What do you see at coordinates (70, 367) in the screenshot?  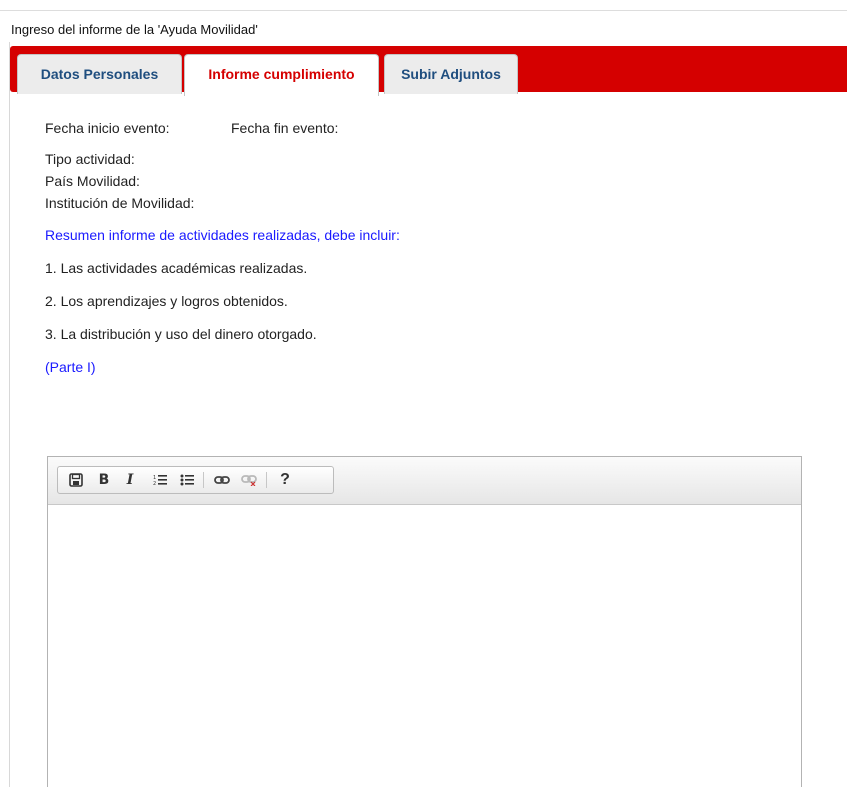 I see `part-label: (Parte I)` at bounding box center [70, 367].